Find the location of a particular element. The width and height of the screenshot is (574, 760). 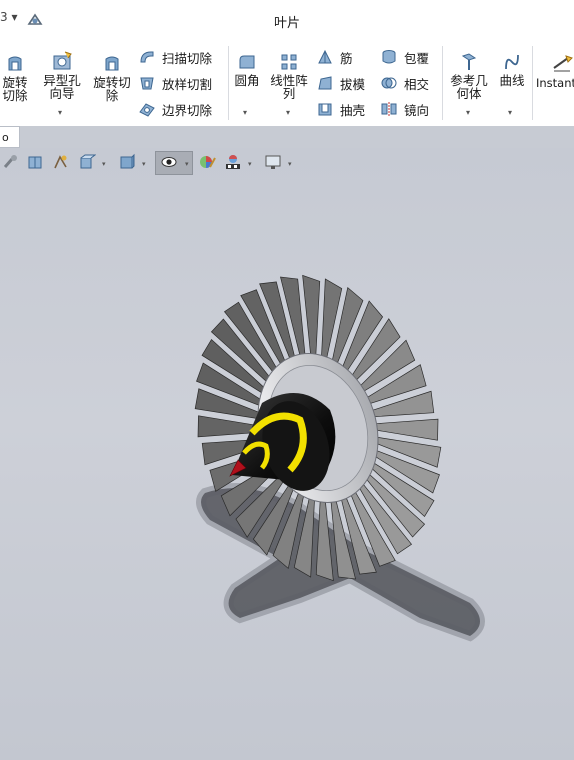

revolve-cut-label: 旋转切除 is located at coordinates (15, 89).